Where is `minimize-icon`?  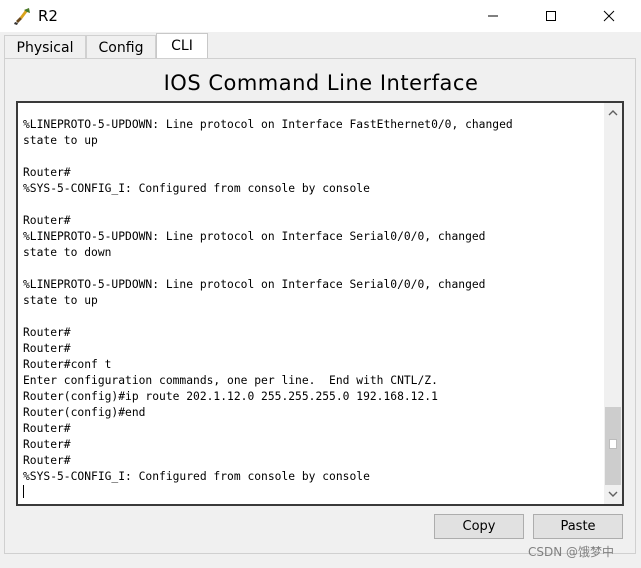
minimize-icon is located at coordinates (493, 16).